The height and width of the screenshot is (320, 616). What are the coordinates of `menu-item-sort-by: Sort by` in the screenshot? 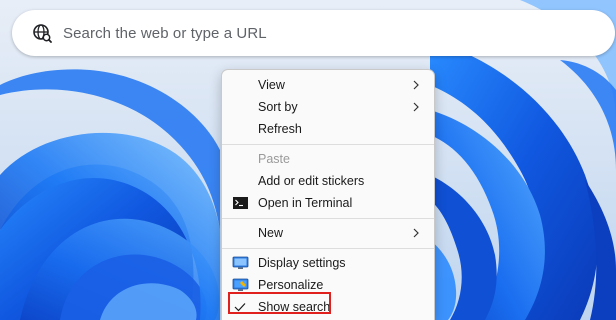 It's located at (328, 107).